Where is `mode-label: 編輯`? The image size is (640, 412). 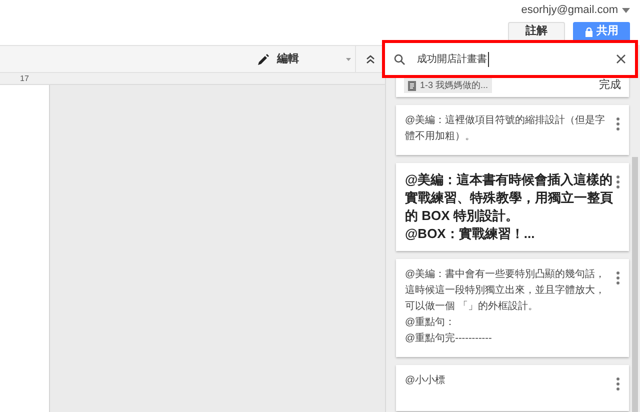
mode-label: 編輯 is located at coordinates (288, 59).